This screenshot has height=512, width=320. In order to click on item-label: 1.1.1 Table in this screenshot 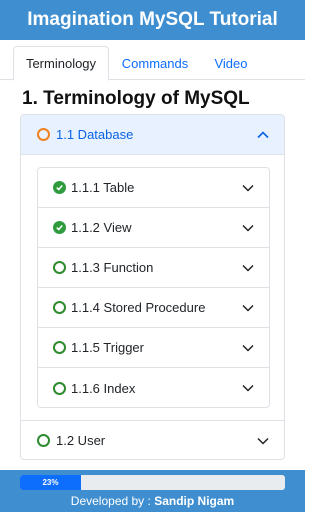, I will do `click(103, 187)`.